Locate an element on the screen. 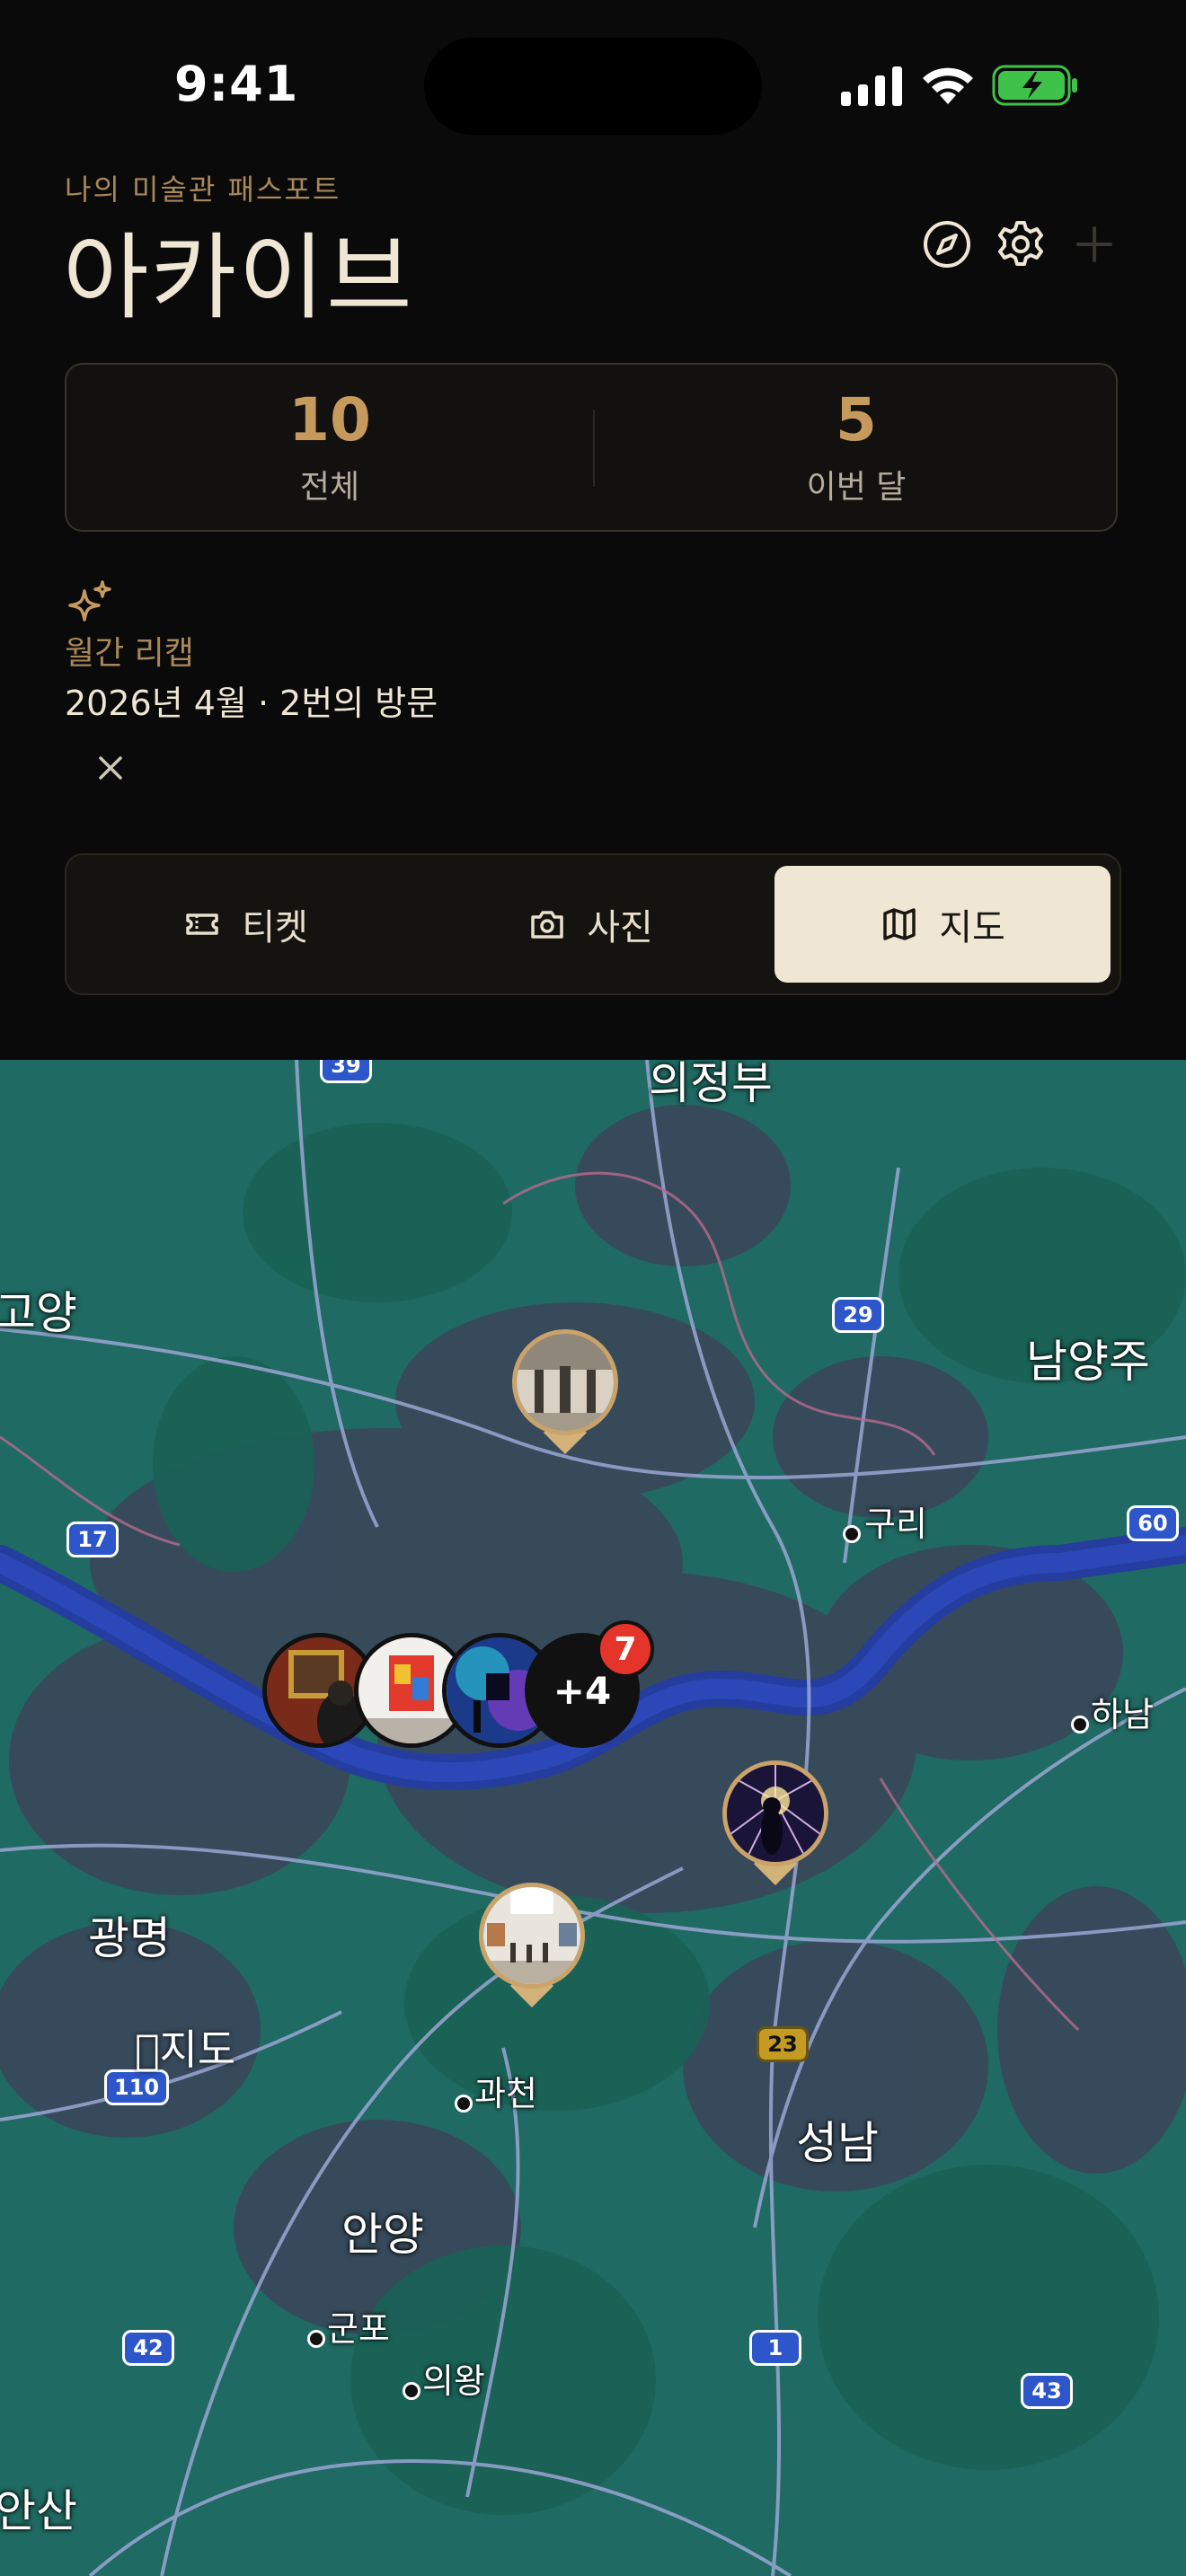 This screenshot has width=1186, height=2576. stat-total-label: 전체 is located at coordinates (329, 487).